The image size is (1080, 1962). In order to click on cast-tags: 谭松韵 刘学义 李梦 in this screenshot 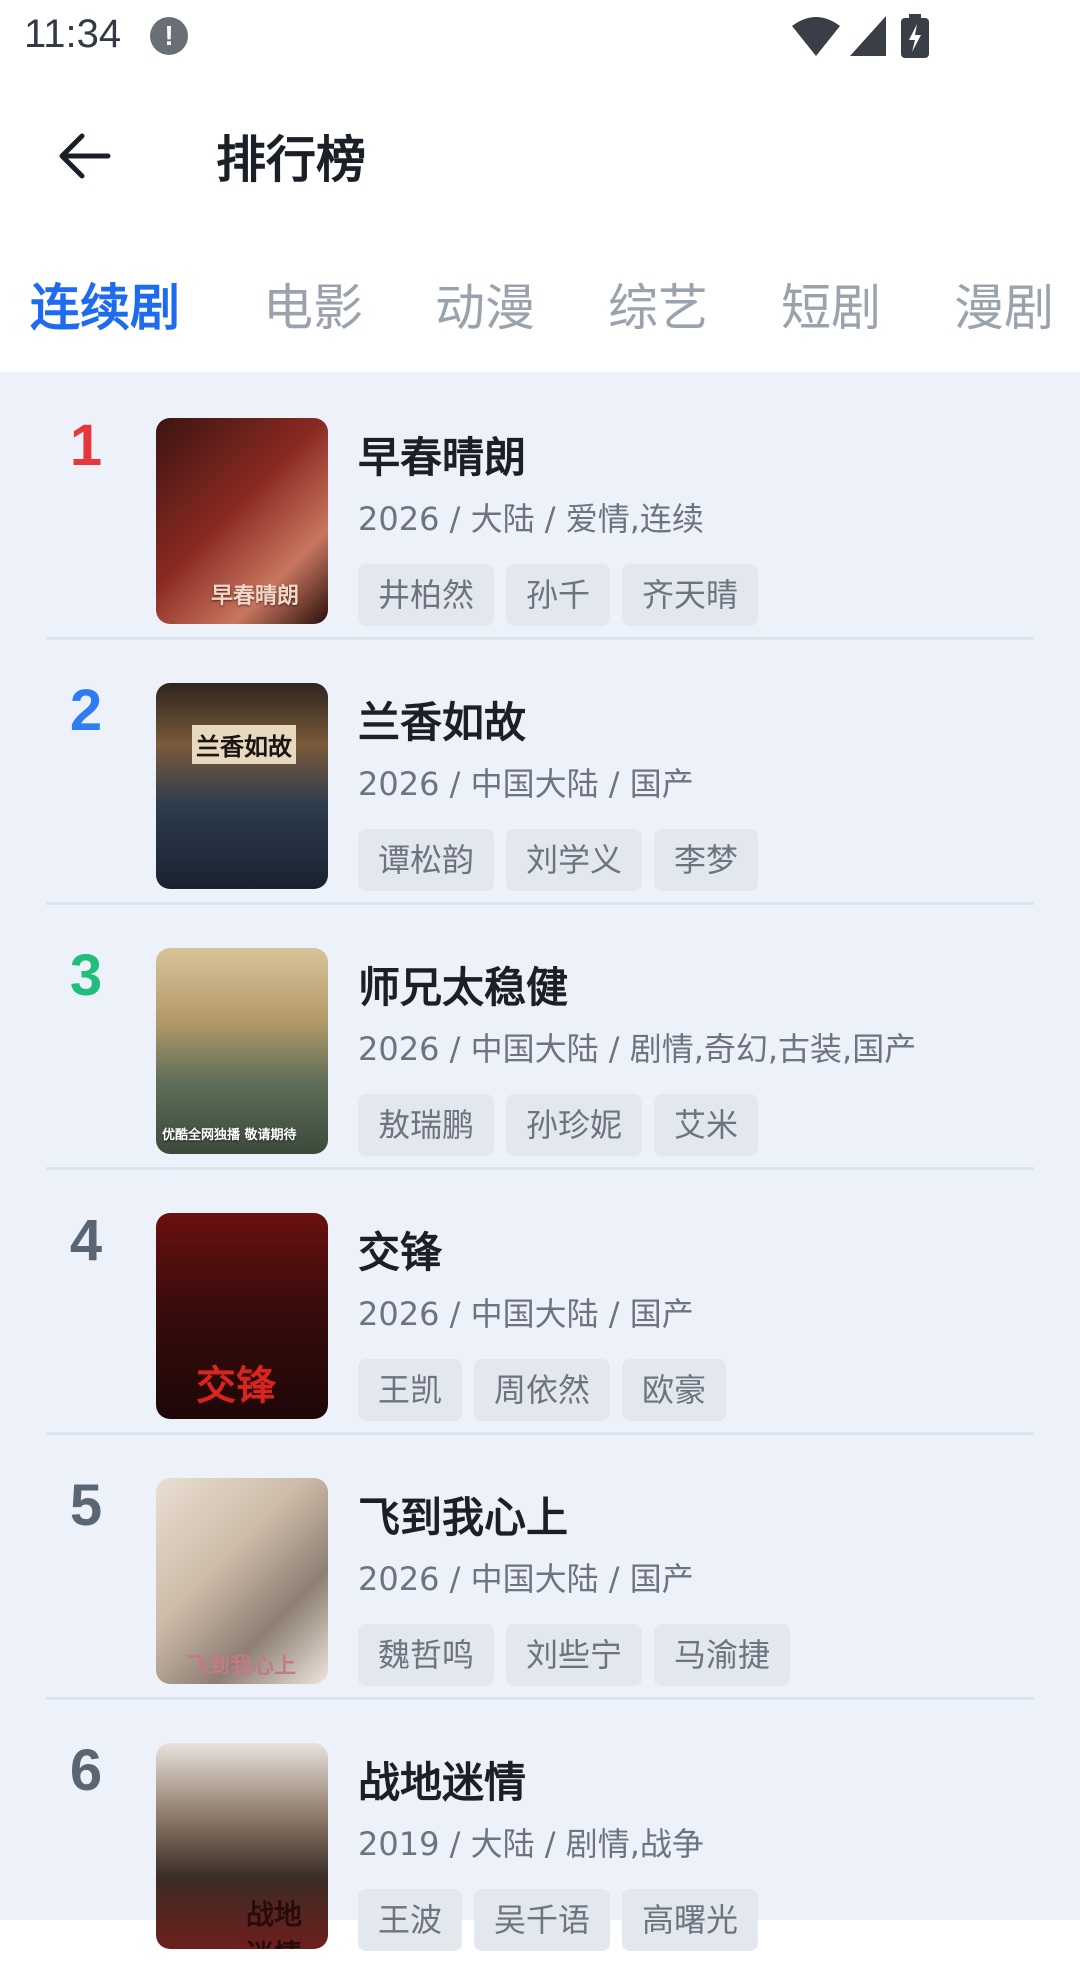, I will do `click(558, 860)`.